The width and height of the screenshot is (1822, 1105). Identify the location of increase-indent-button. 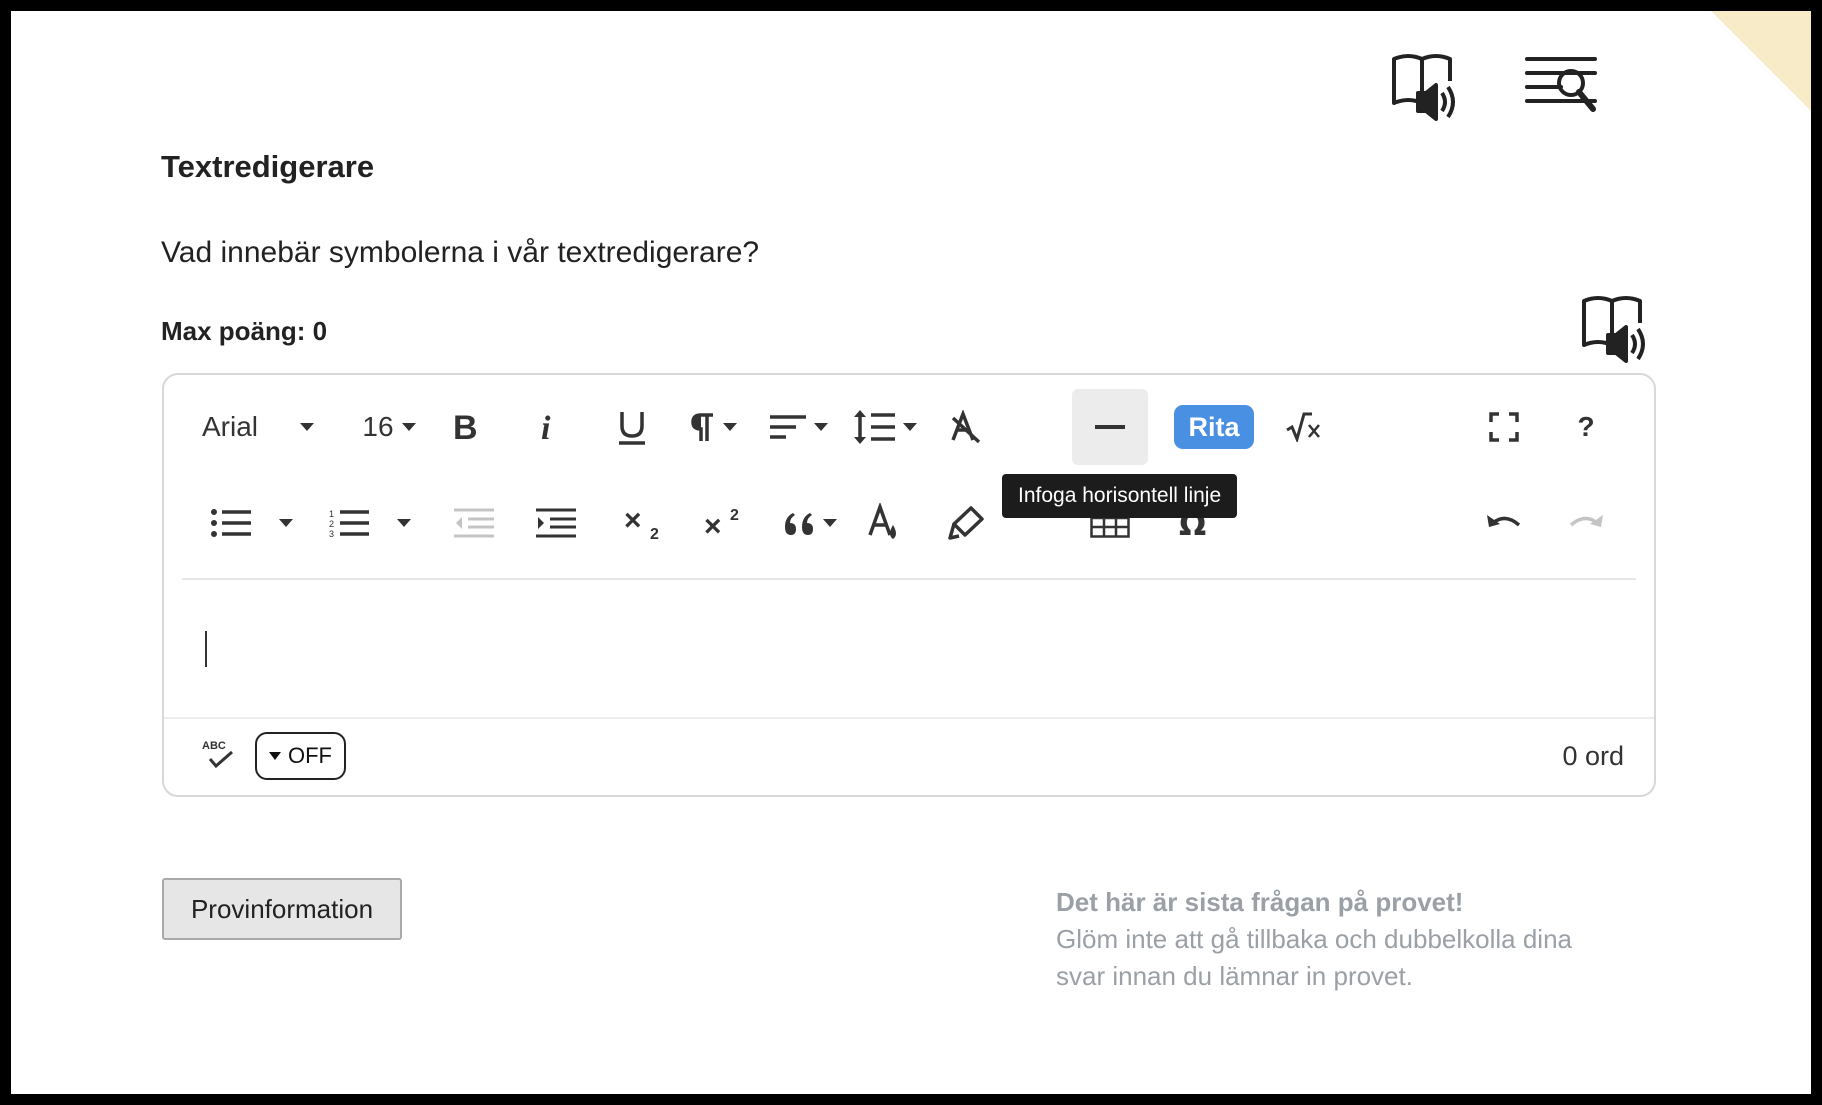
(556, 523).